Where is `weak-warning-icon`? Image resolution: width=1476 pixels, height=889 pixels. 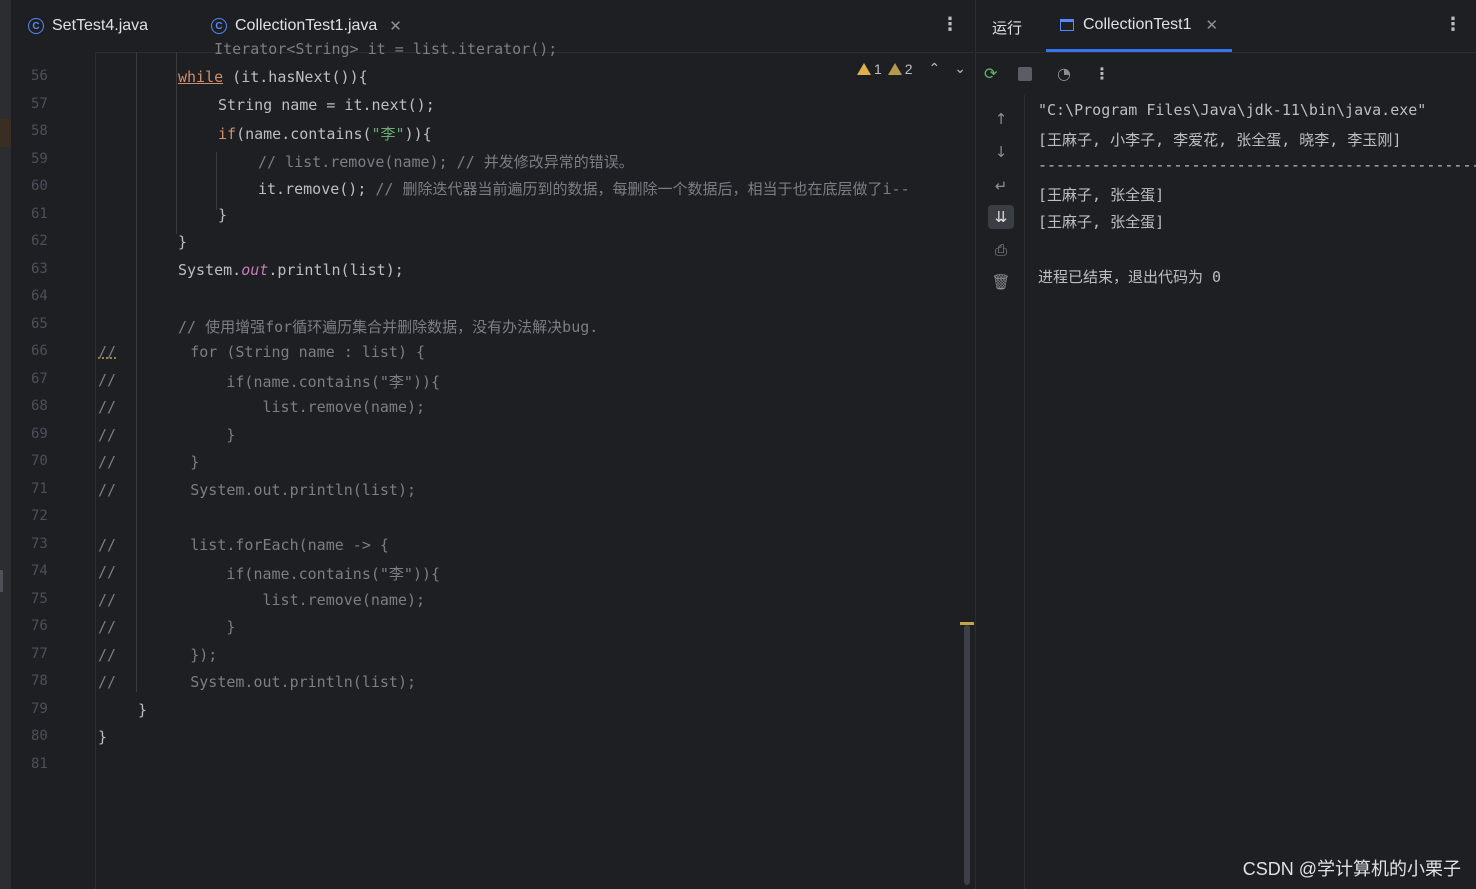 weak-warning-icon is located at coordinates (894, 68).